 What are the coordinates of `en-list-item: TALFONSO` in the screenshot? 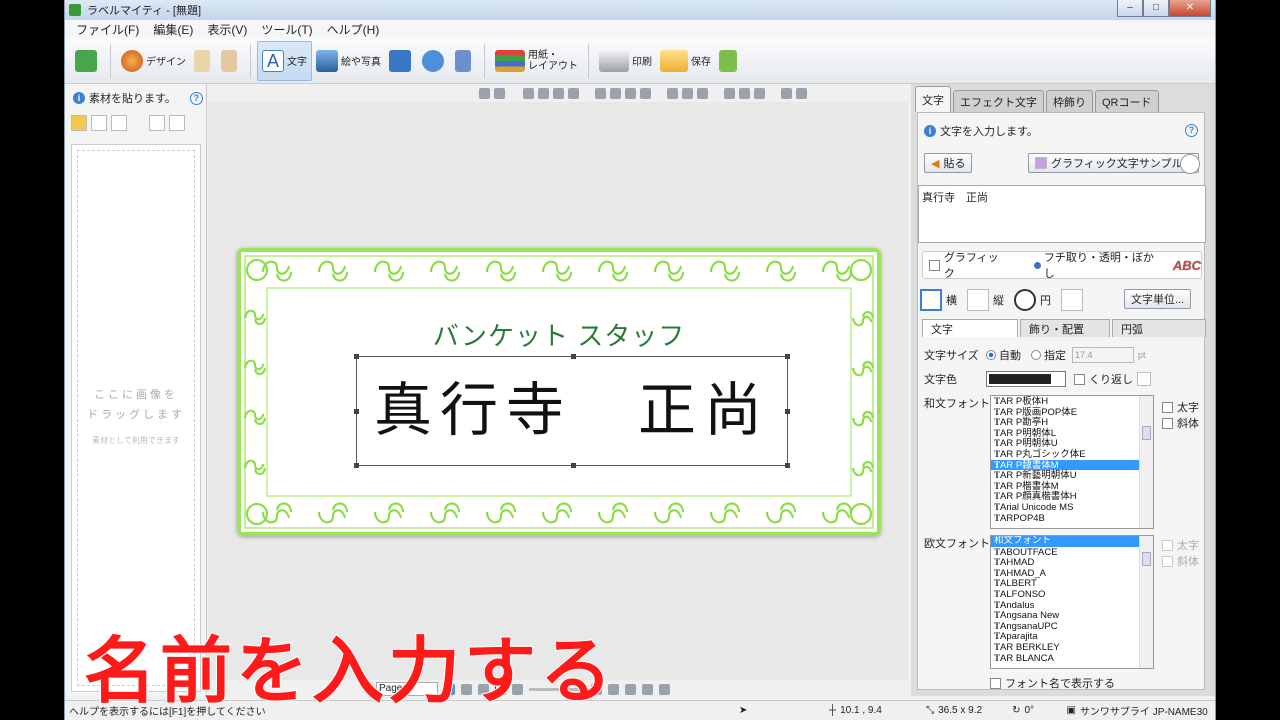 It's located at (1072, 594).